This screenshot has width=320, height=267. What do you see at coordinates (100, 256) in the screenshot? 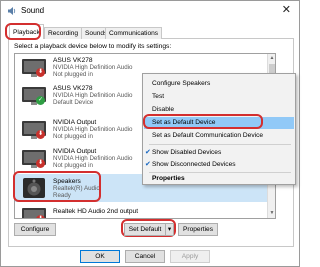
I see `ok-button: OK` at bounding box center [100, 256].